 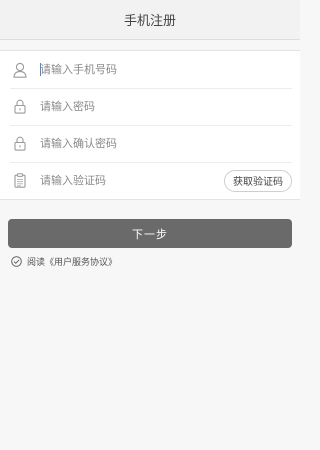 What do you see at coordinates (20, 180) in the screenshot?
I see `clipboard-icon` at bounding box center [20, 180].